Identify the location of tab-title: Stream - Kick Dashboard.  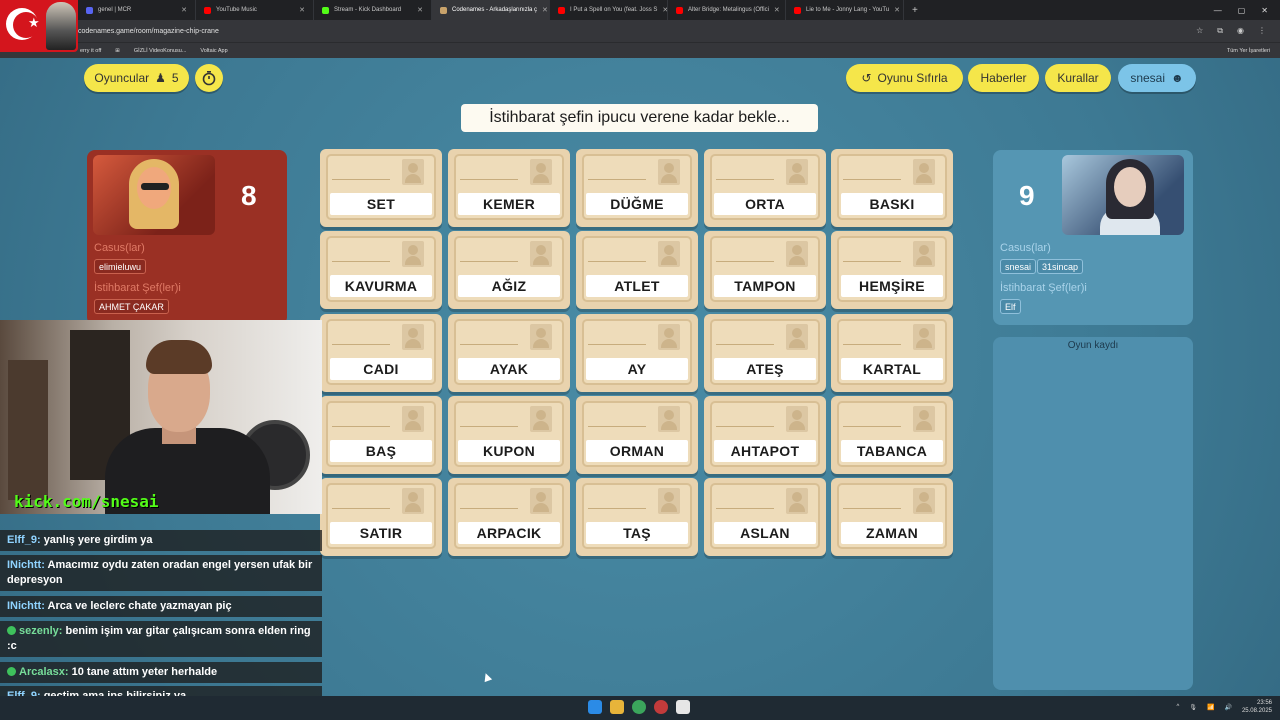
(368, 10).